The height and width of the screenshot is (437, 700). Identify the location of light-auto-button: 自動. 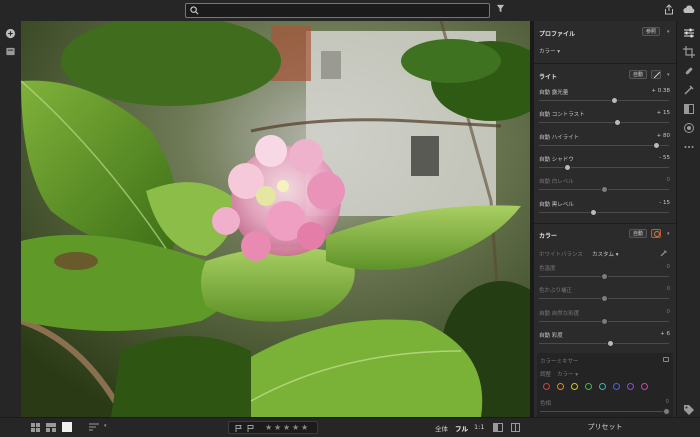
(638, 74).